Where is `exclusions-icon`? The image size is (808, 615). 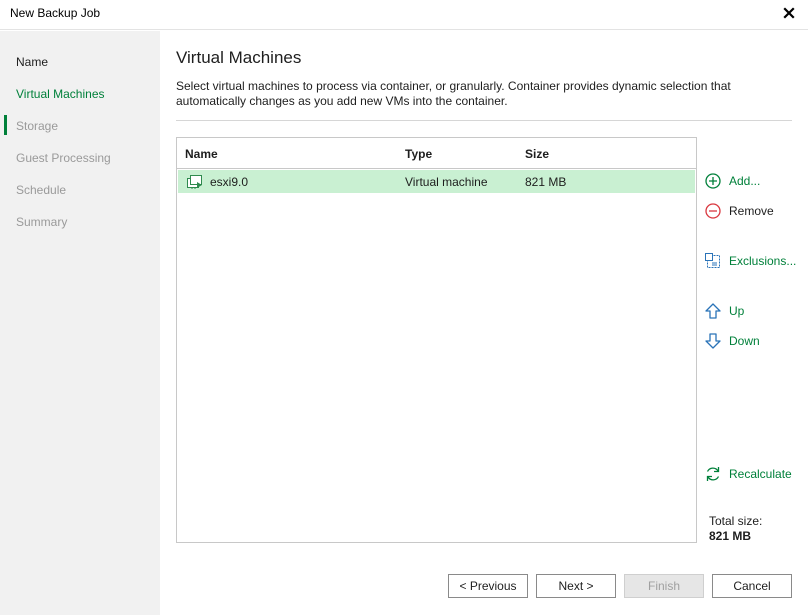 exclusions-icon is located at coordinates (712, 260).